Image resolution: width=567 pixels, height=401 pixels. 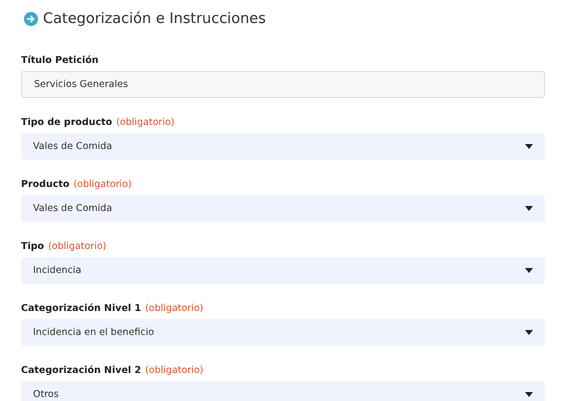 I want to click on section-title: Categorización e Instrucciones, so click(x=154, y=19).